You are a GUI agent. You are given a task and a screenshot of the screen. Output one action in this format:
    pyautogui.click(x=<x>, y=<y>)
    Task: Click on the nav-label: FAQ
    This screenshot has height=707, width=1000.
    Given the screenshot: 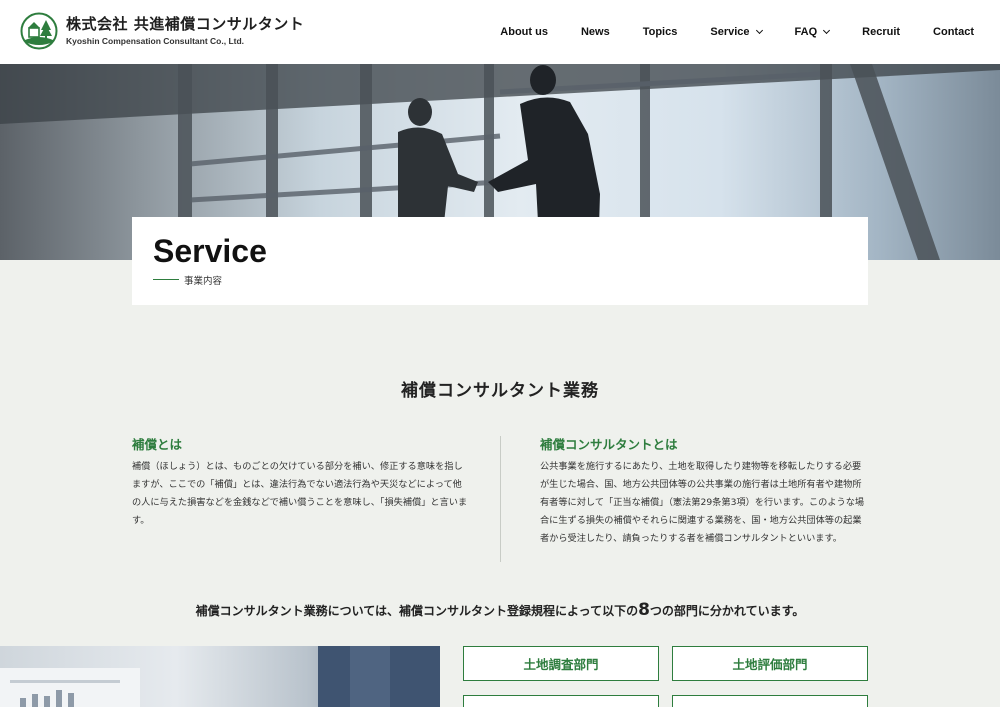 What is the action you would take?
    pyautogui.click(x=806, y=32)
    